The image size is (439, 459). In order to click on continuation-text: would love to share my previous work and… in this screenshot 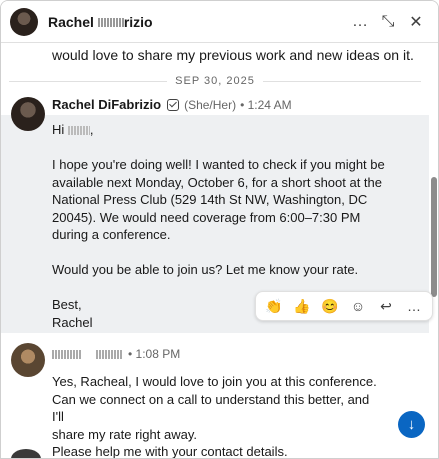, I will do `click(233, 55)`.